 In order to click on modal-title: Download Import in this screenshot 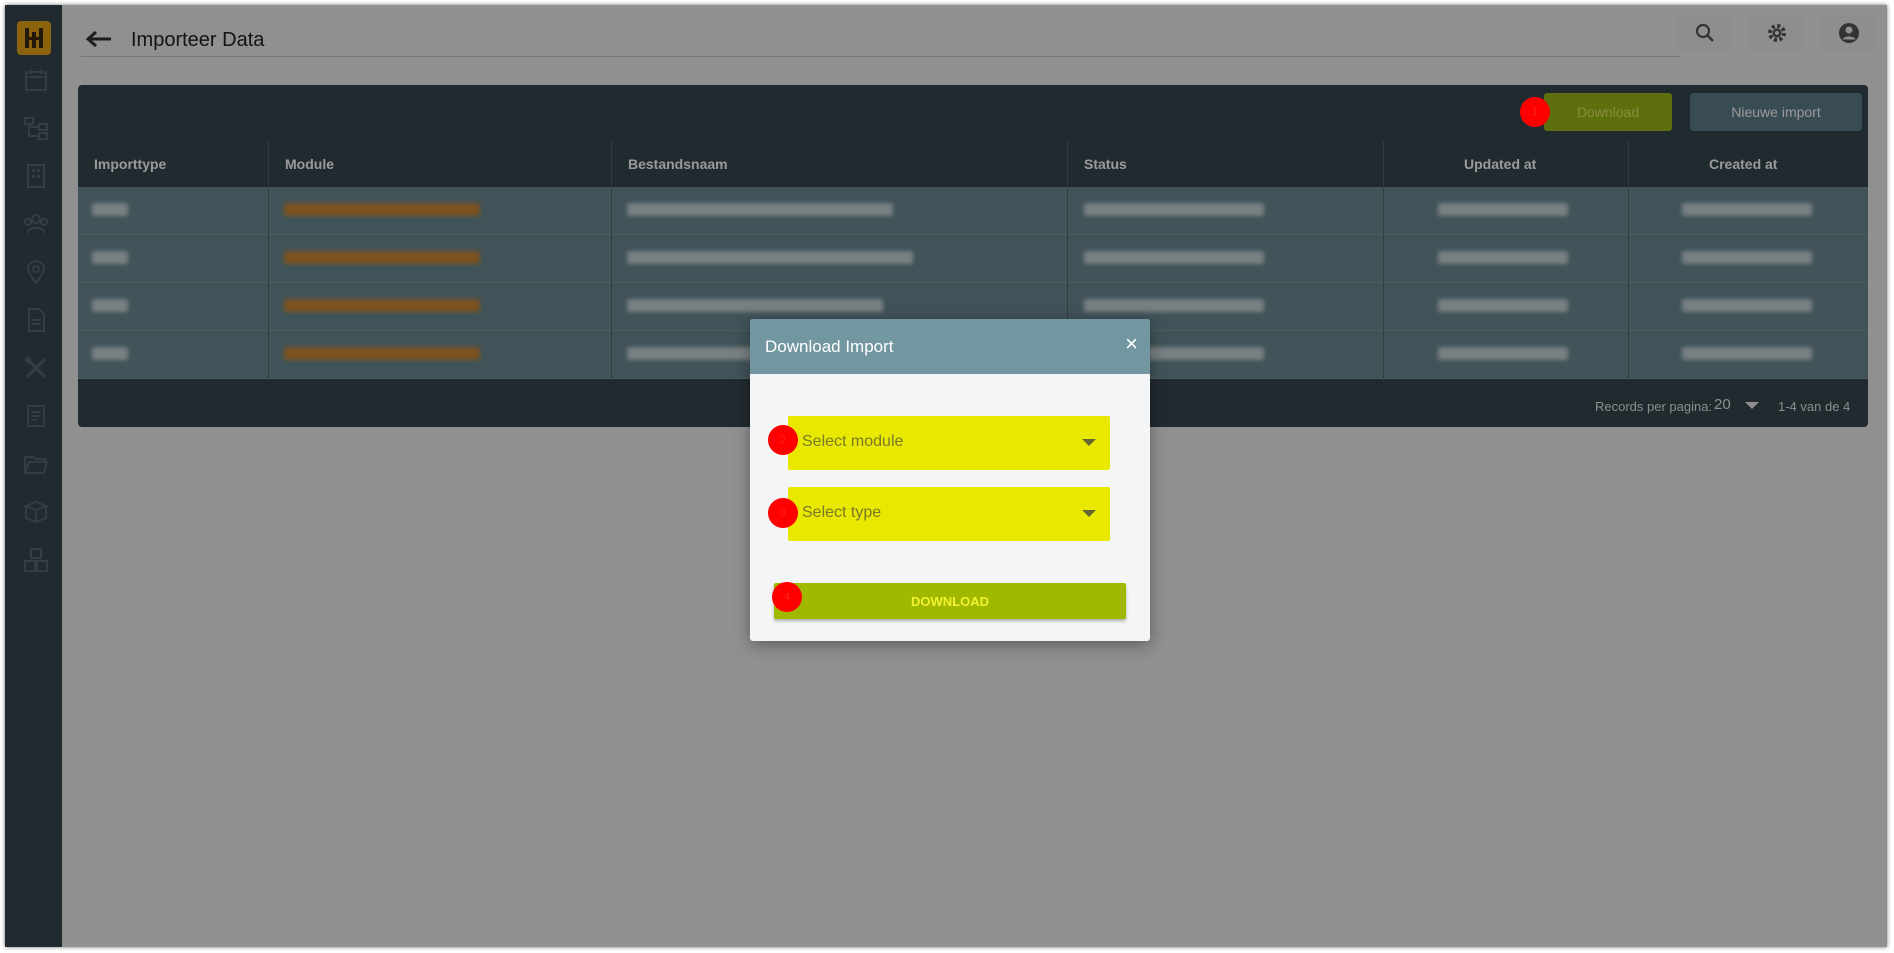, I will do `click(829, 346)`.